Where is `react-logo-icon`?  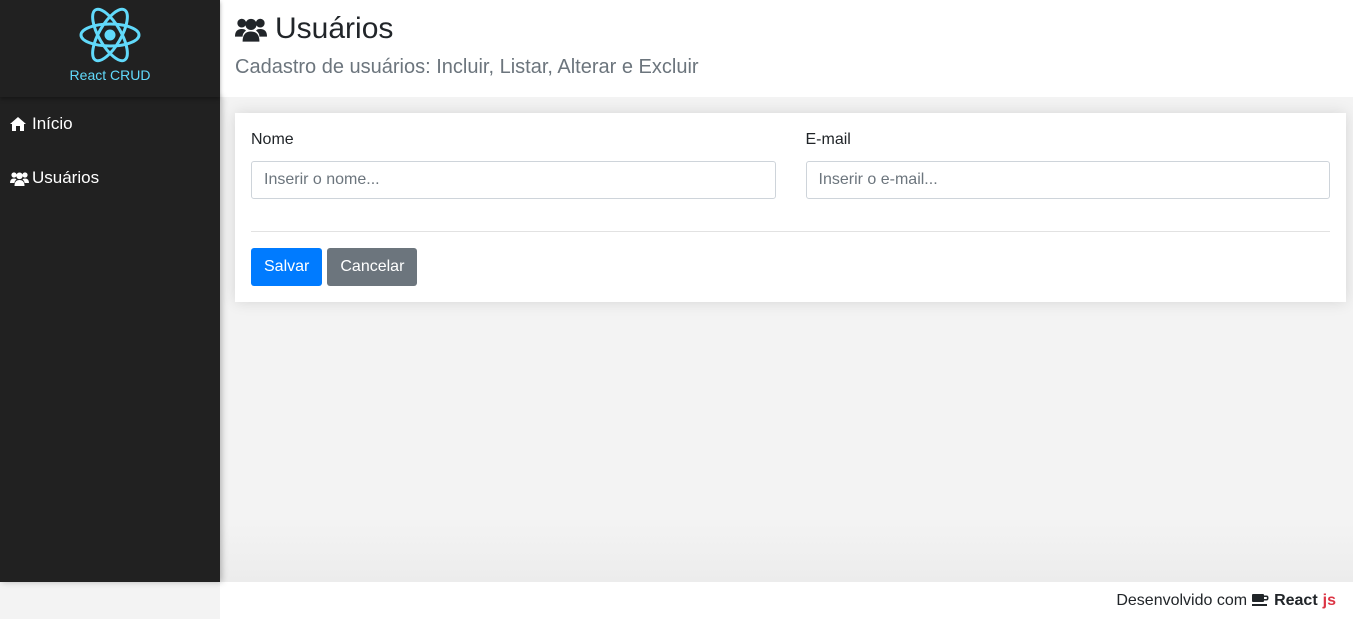 react-logo-icon is located at coordinates (110, 35).